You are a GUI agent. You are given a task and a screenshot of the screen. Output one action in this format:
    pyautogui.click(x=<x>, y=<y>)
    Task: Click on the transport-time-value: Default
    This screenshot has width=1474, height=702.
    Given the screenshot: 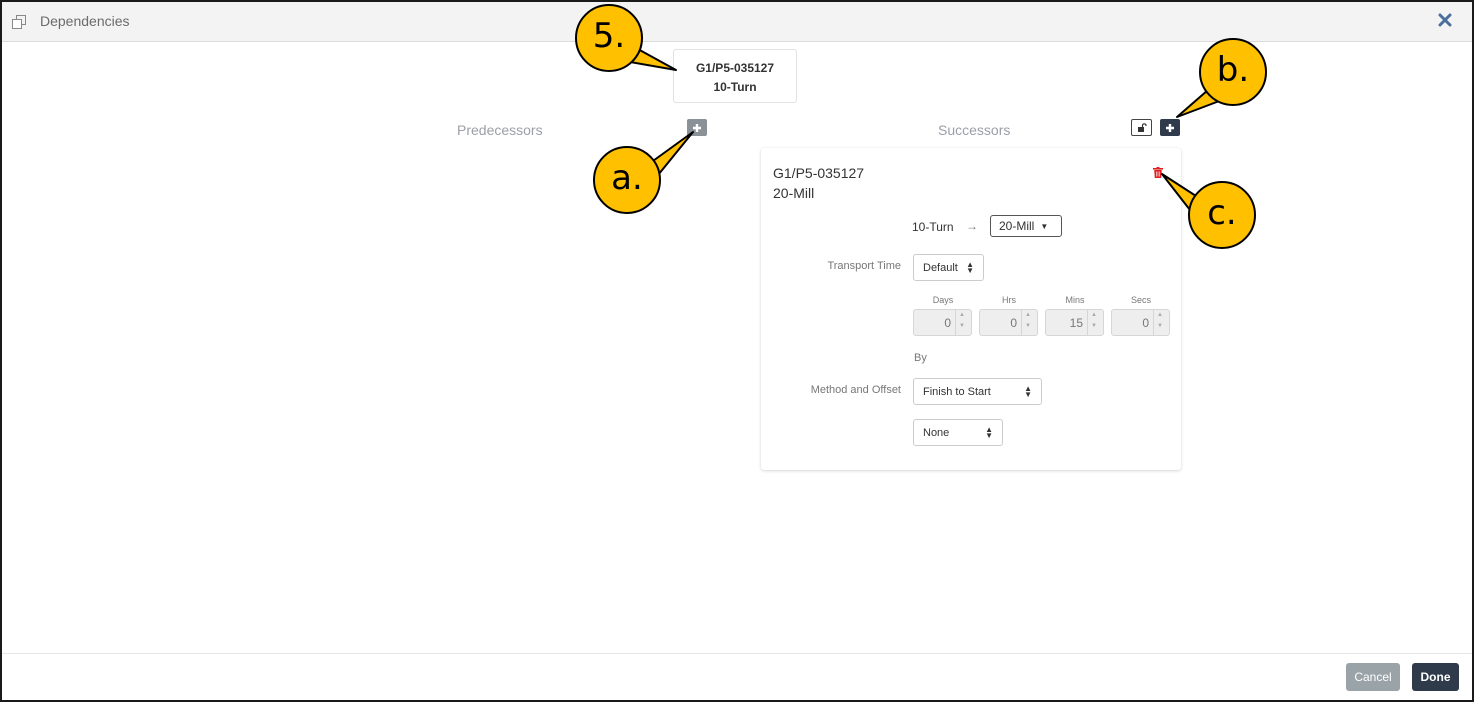 What is the action you would take?
    pyautogui.click(x=940, y=267)
    